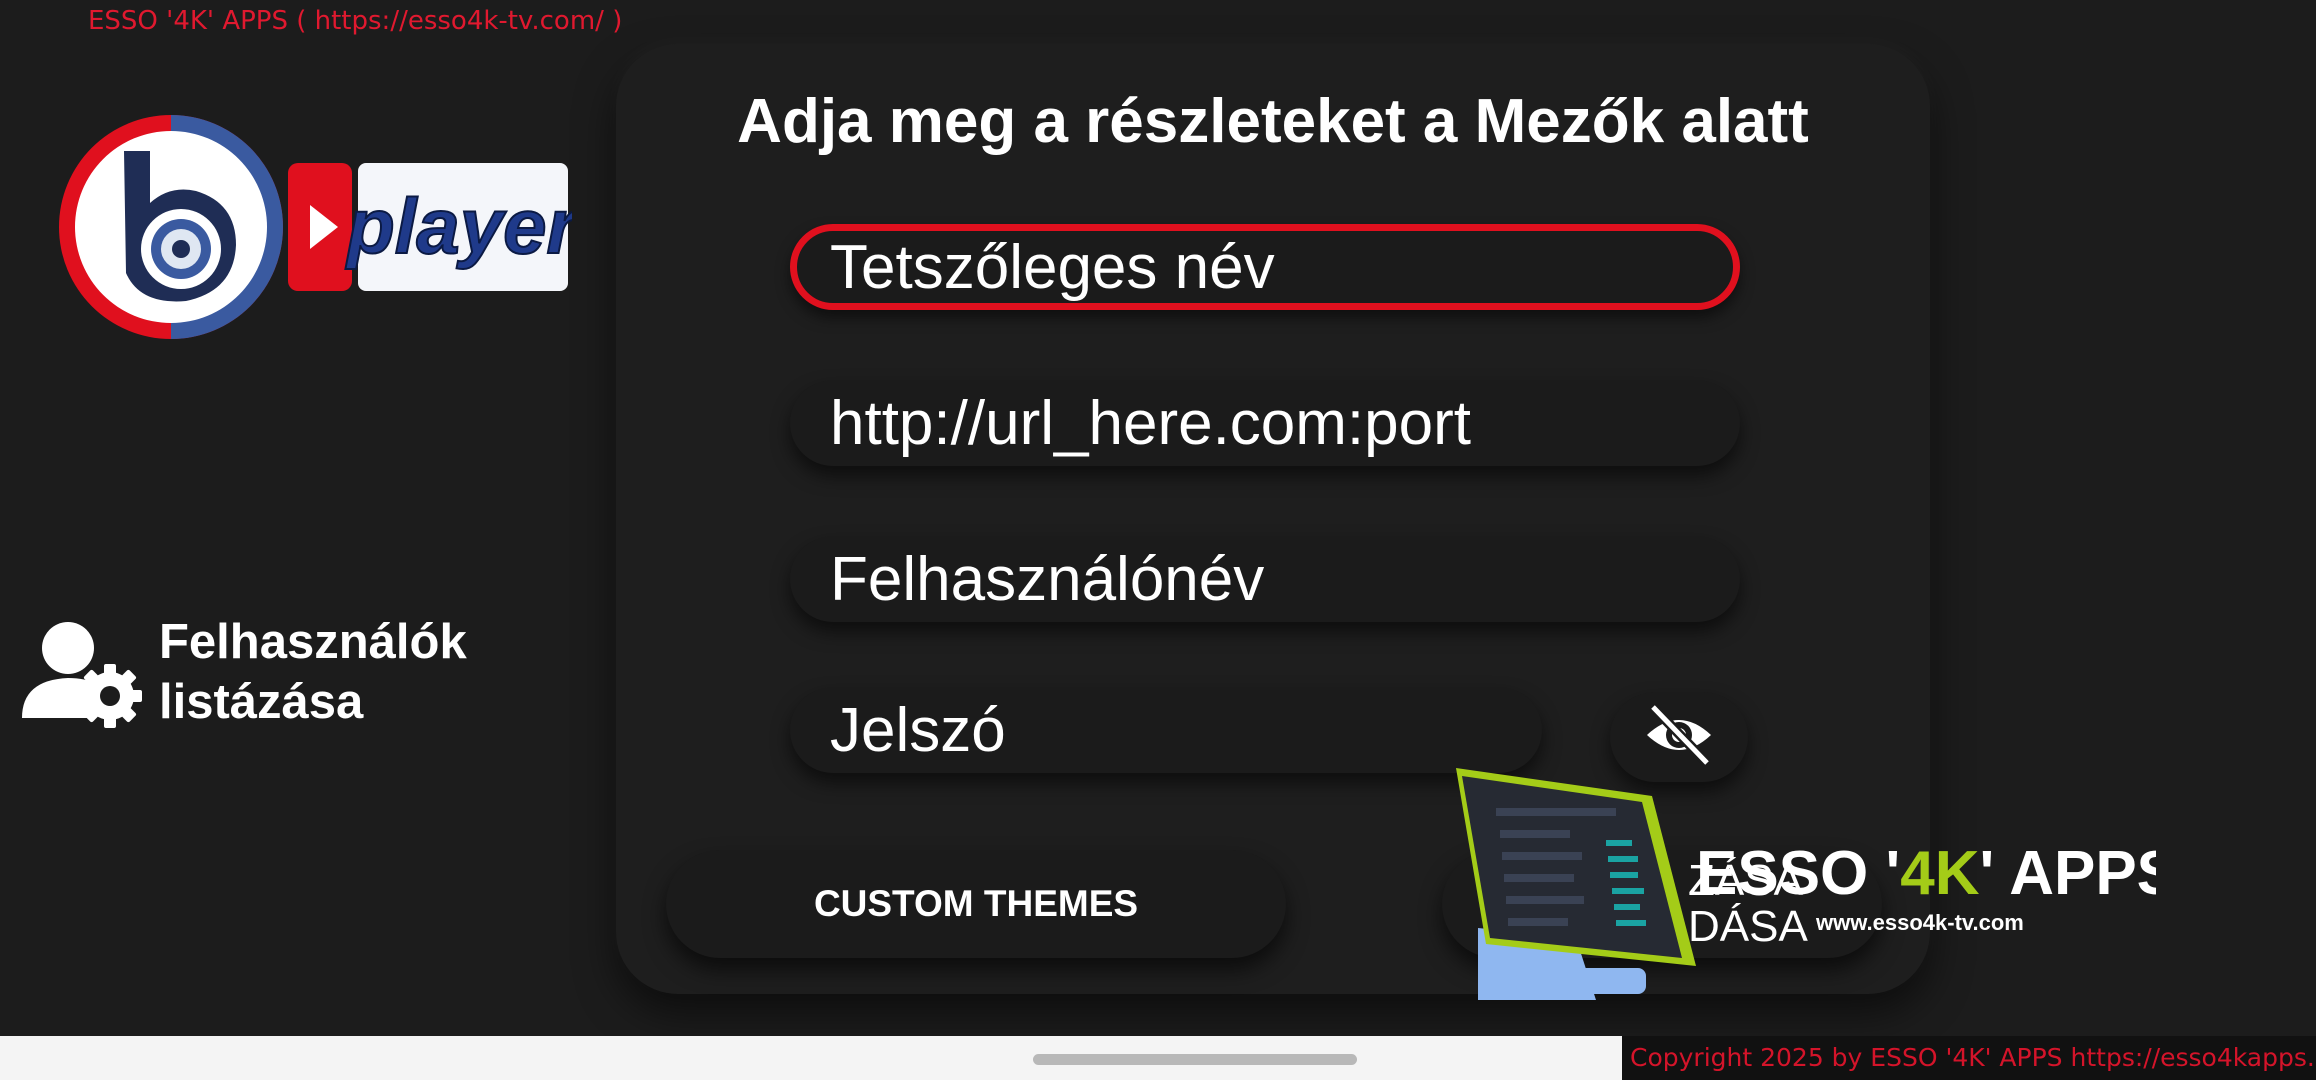 Image resolution: width=2316 pixels, height=1080 pixels. Describe the element at coordinates (320, 228) in the screenshot. I see `bplayer-logo: player` at that location.